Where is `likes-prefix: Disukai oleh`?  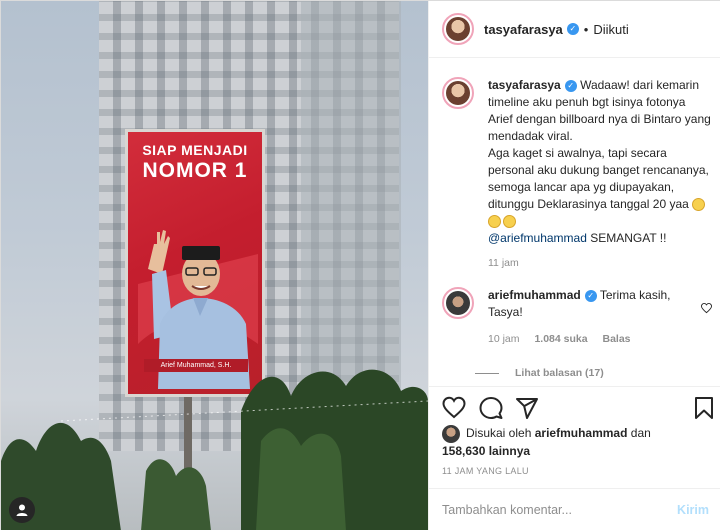 likes-prefix: Disukai oleh is located at coordinates (499, 433).